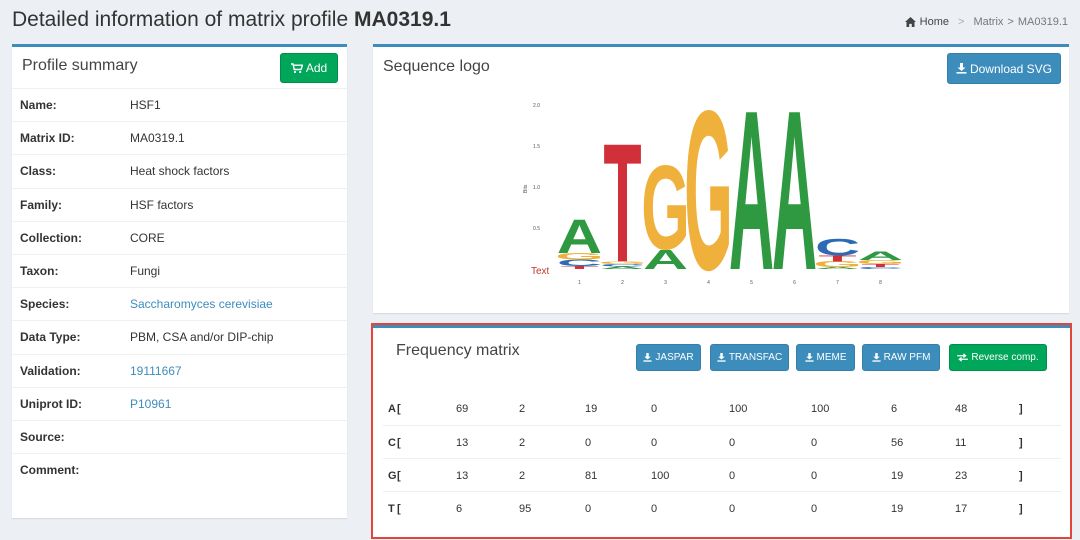 This screenshot has width=1080, height=540. What do you see at coordinates (722, 441) in the screenshot?
I see `matrix-row: C[13 2 0 0 0 0 56 11]` at bounding box center [722, 441].